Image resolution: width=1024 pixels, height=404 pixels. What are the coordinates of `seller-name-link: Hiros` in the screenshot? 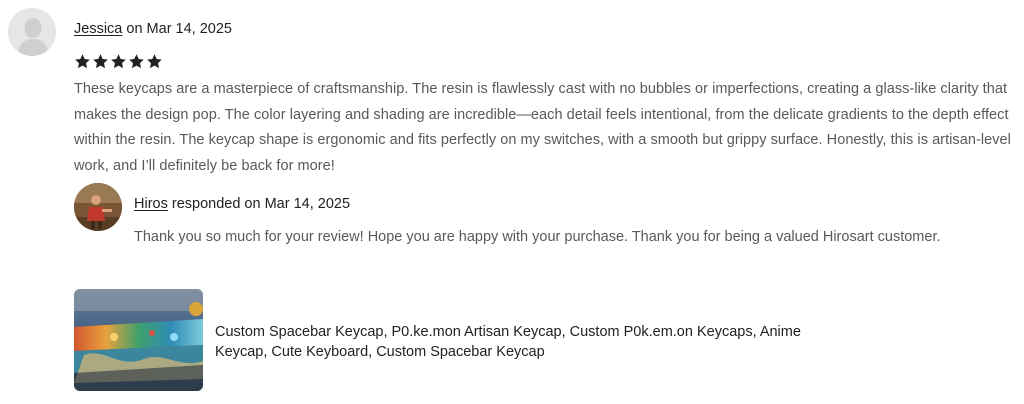 It's located at (151, 204).